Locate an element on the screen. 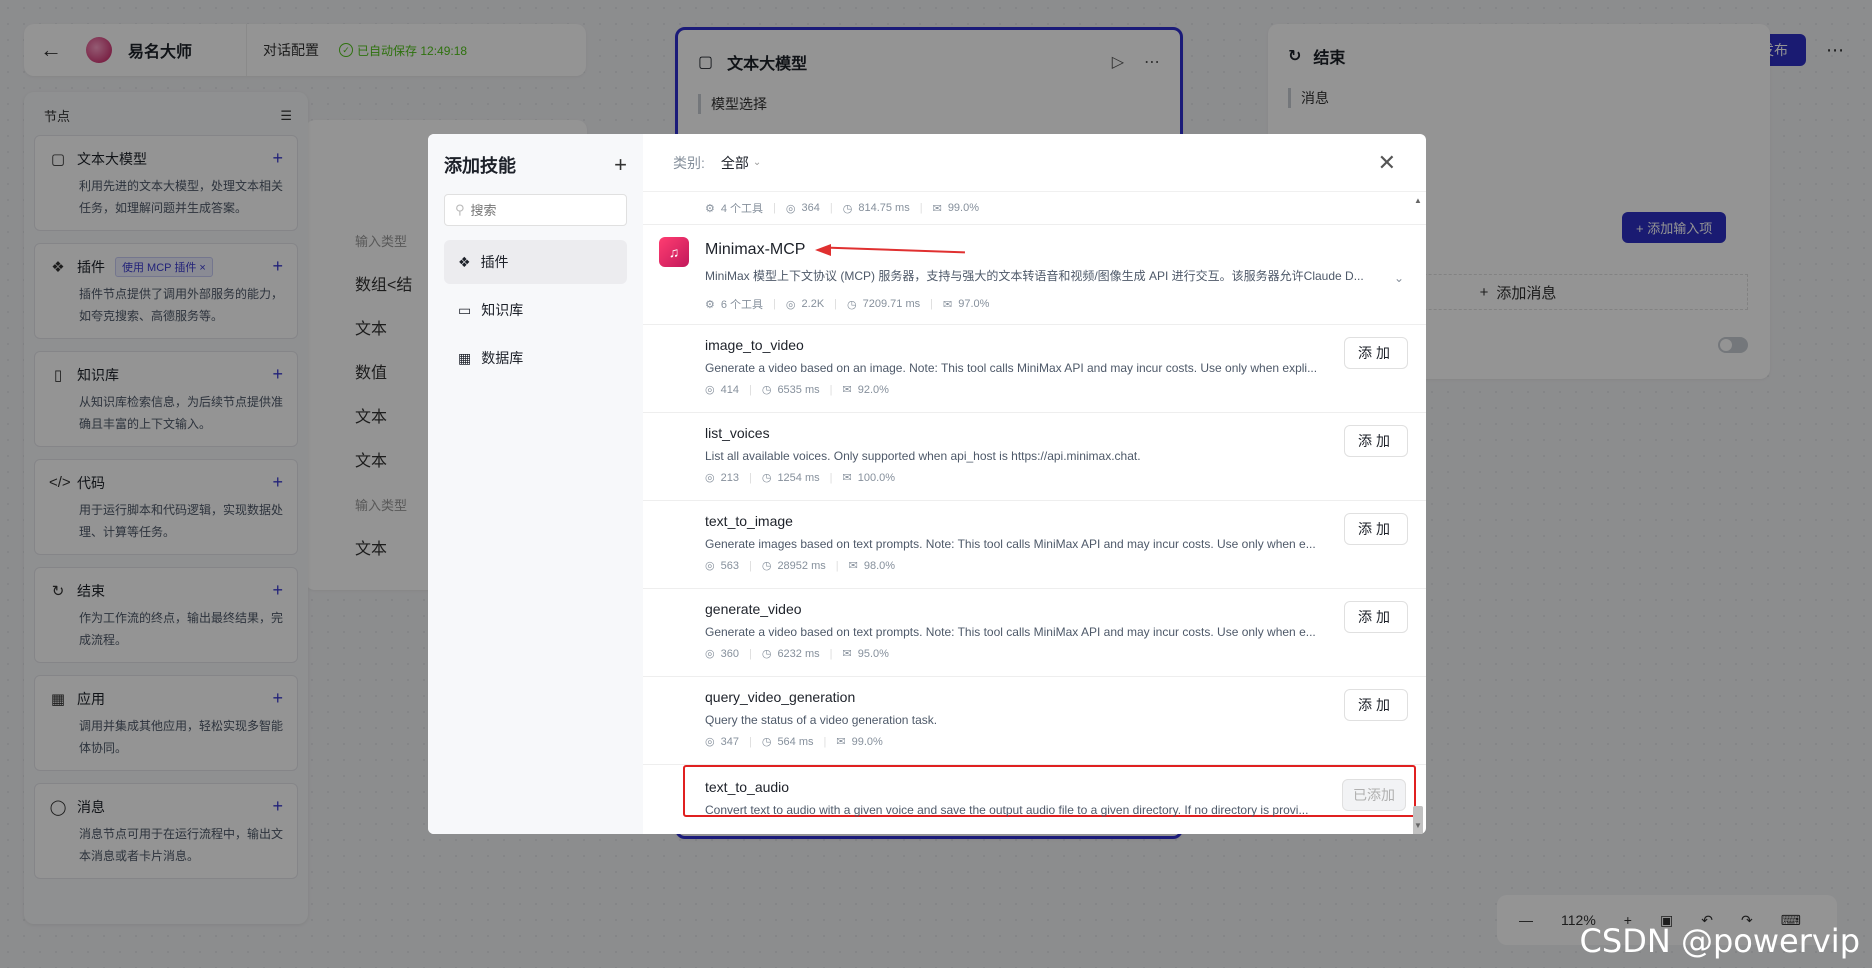 This screenshot has width=1872, height=968. plugin-icon: ❖ is located at coordinates (464, 261).